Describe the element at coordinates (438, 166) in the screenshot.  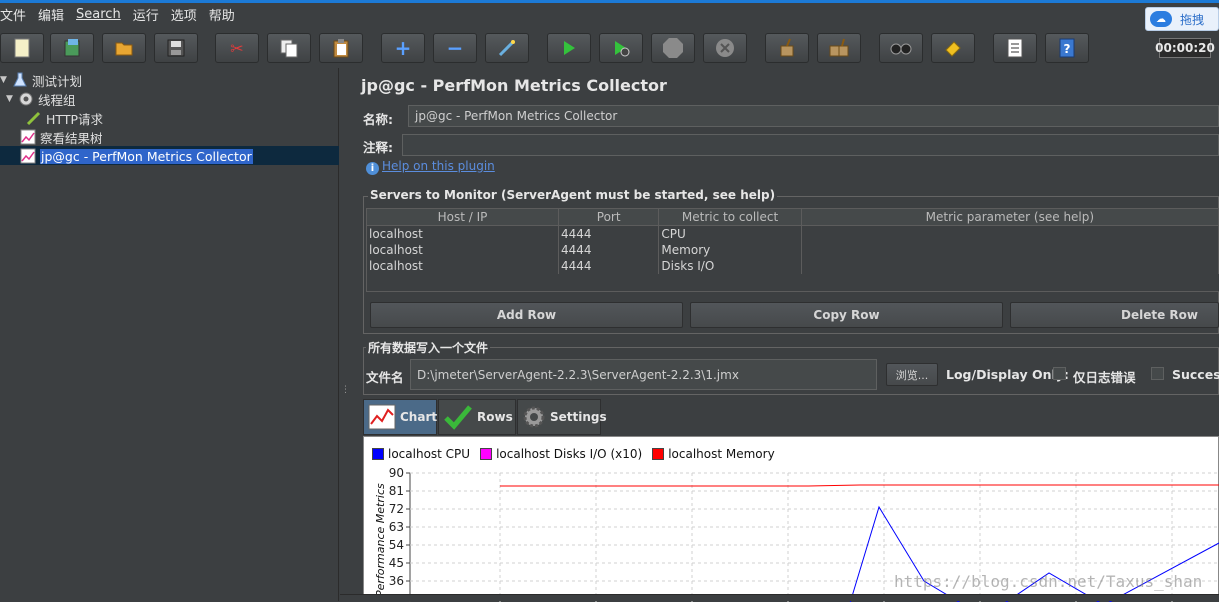
I see `help-link: Help on this plugin` at that location.